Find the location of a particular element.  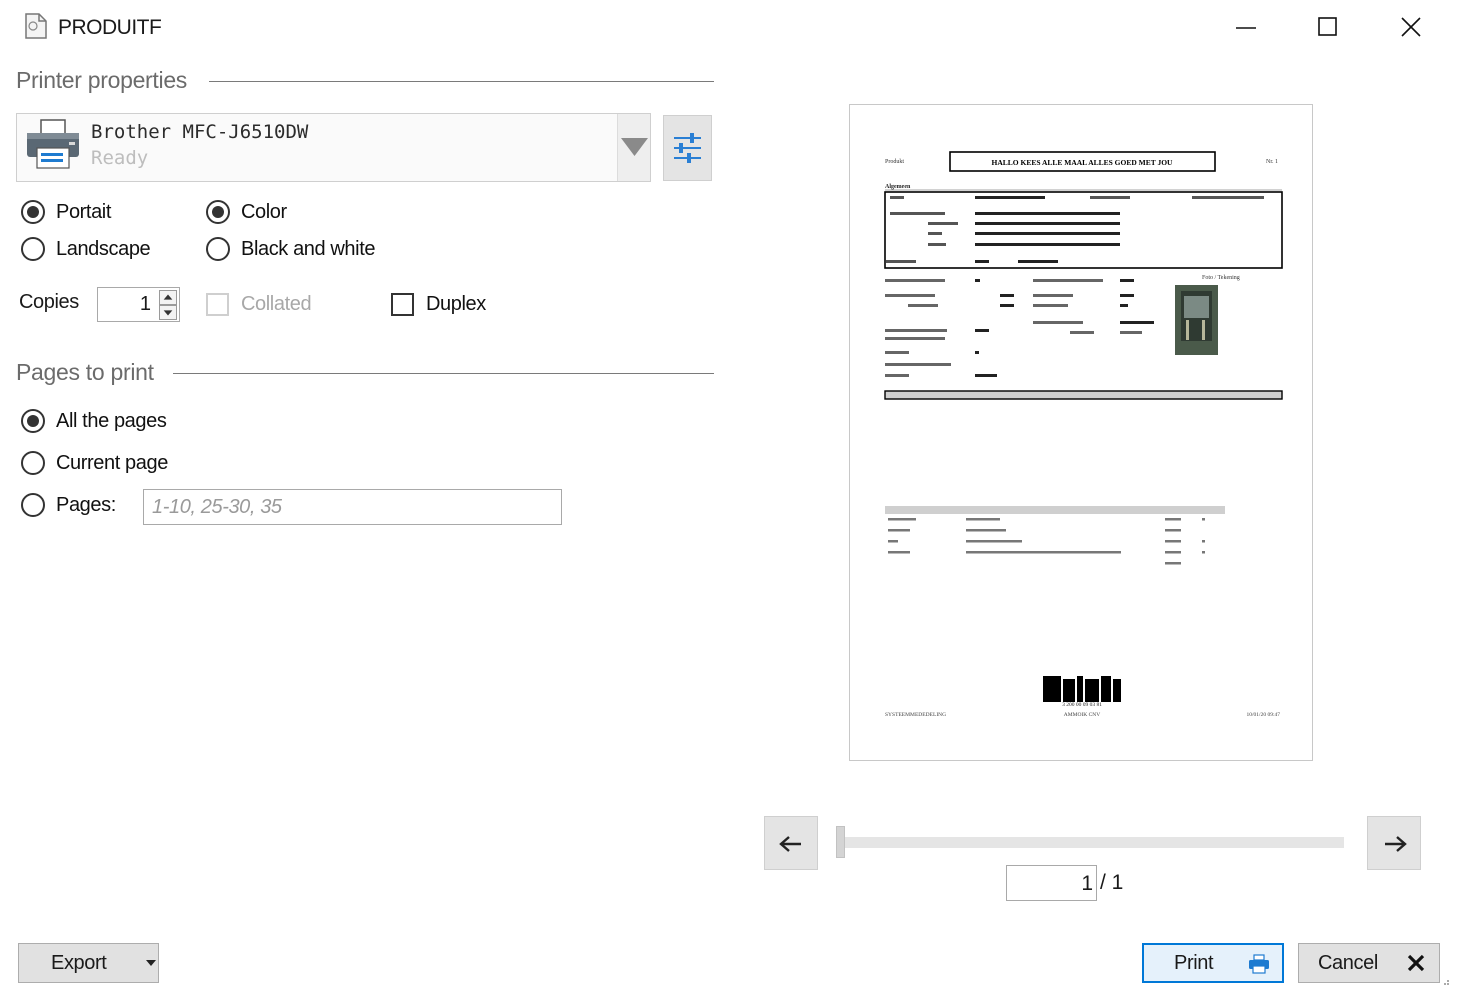

pages-range-input is located at coordinates (352, 507).